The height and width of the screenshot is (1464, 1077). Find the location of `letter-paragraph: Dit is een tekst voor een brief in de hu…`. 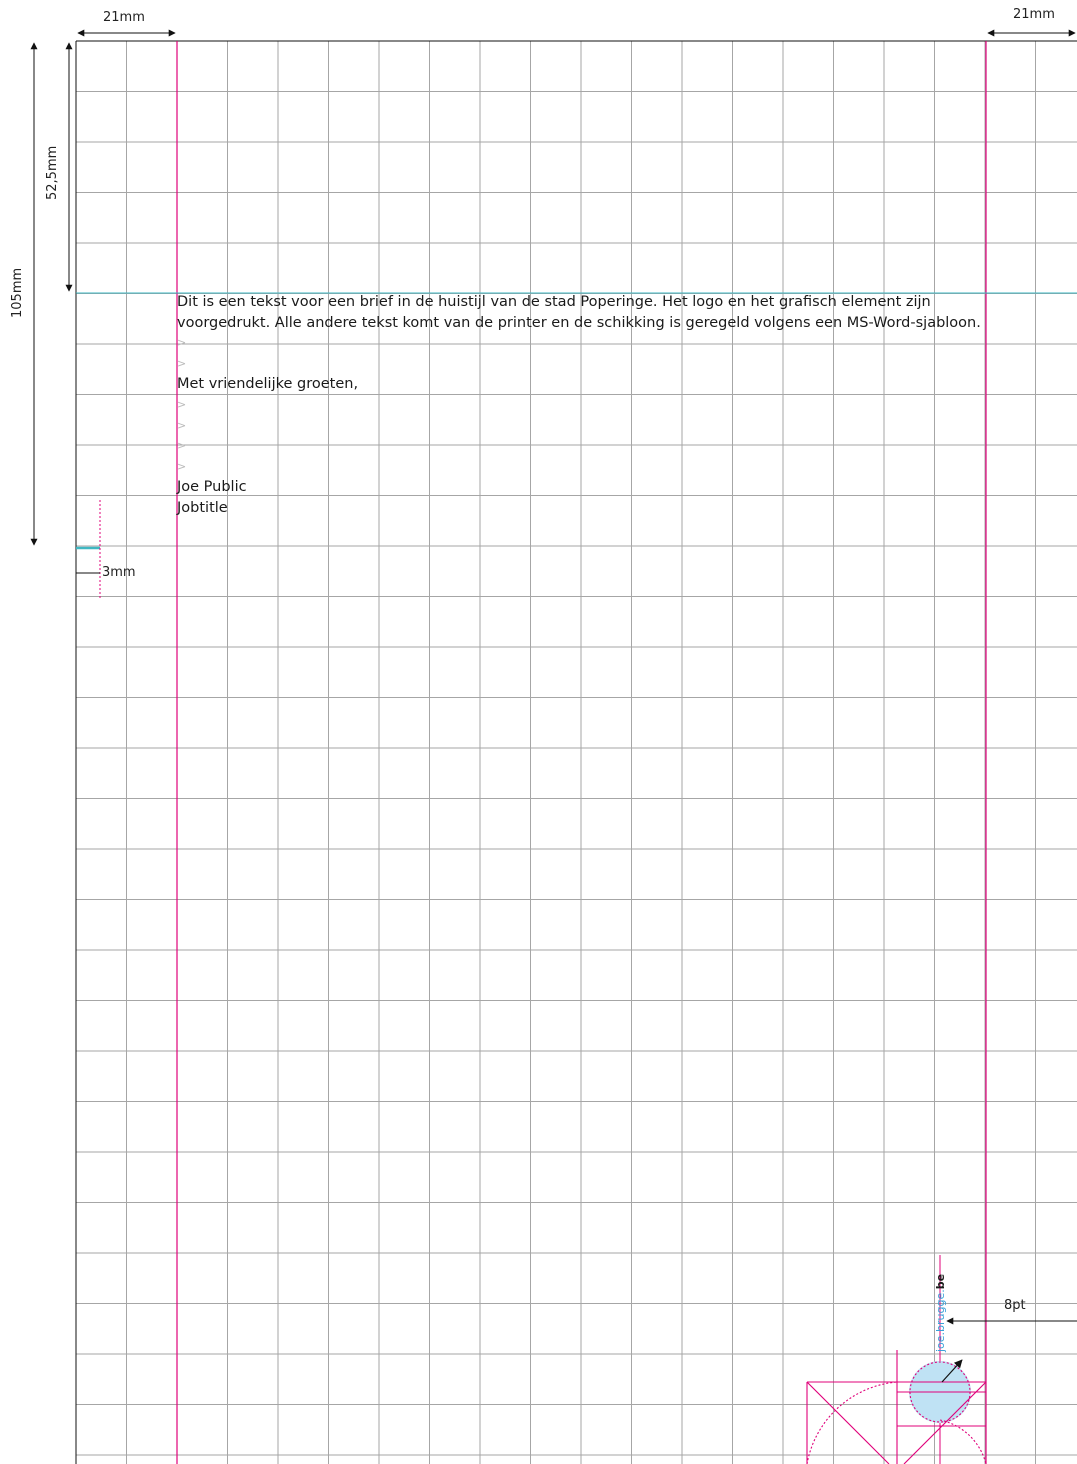

letter-paragraph: Dit is een tekst voor een brief in de hu… is located at coordinates (579, 312).